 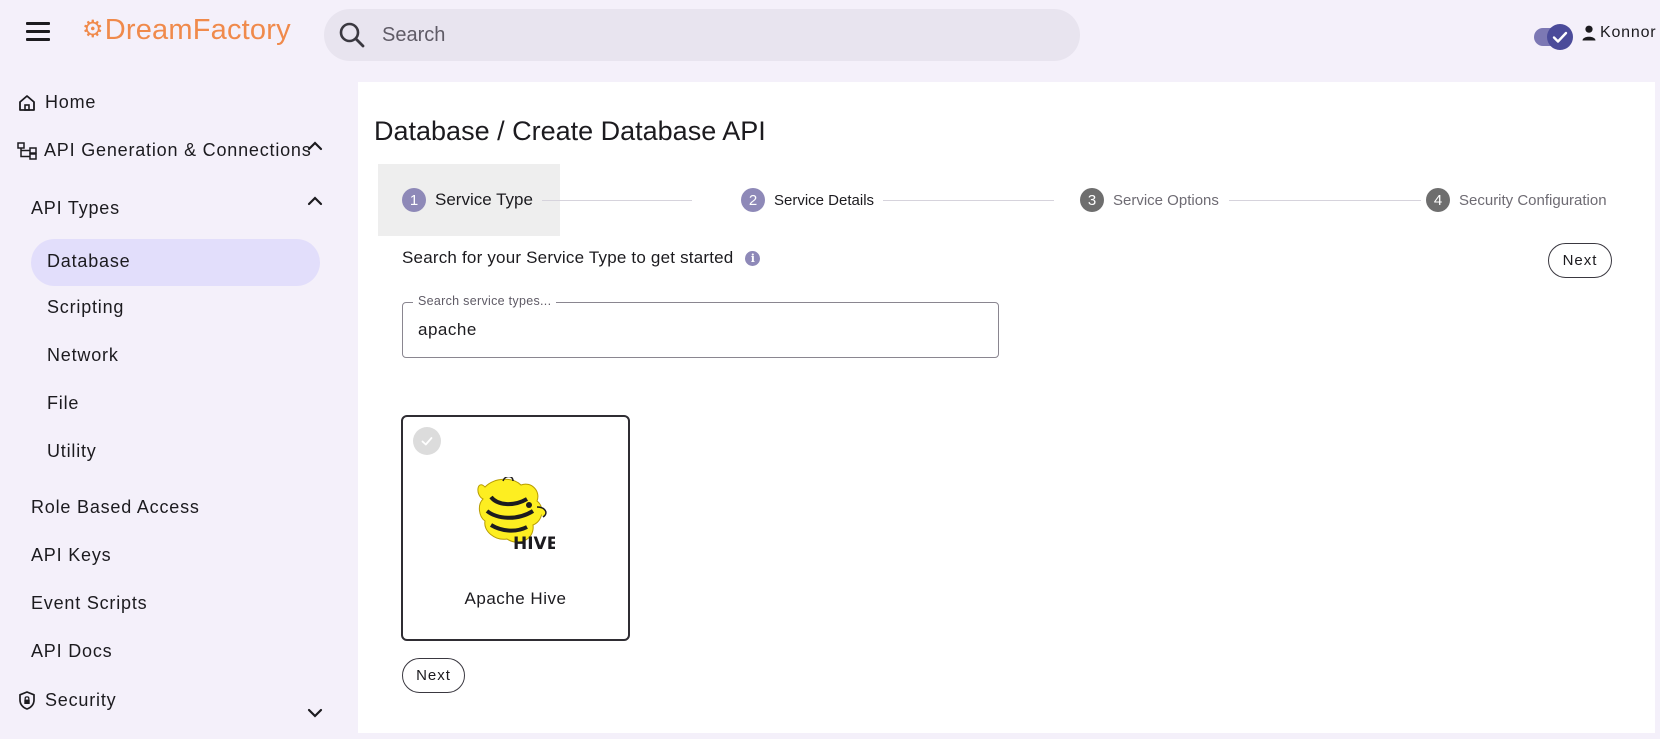 I want to click on next-button-top: Next, so click(x=1580, y=260).